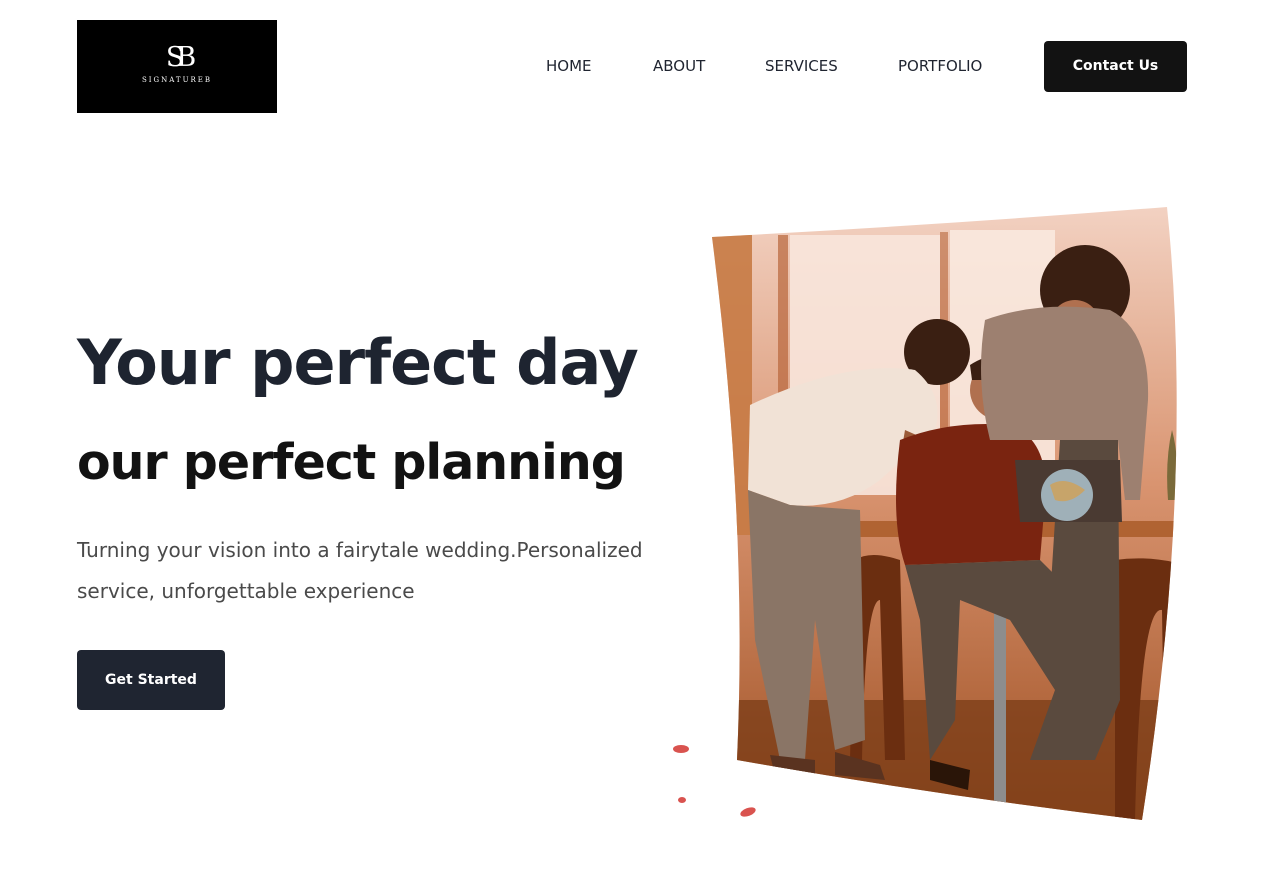 Image resolution: width=1264 pixels, height=890 pixels. I want to click on nav-home: HOME, so click(569, 66).